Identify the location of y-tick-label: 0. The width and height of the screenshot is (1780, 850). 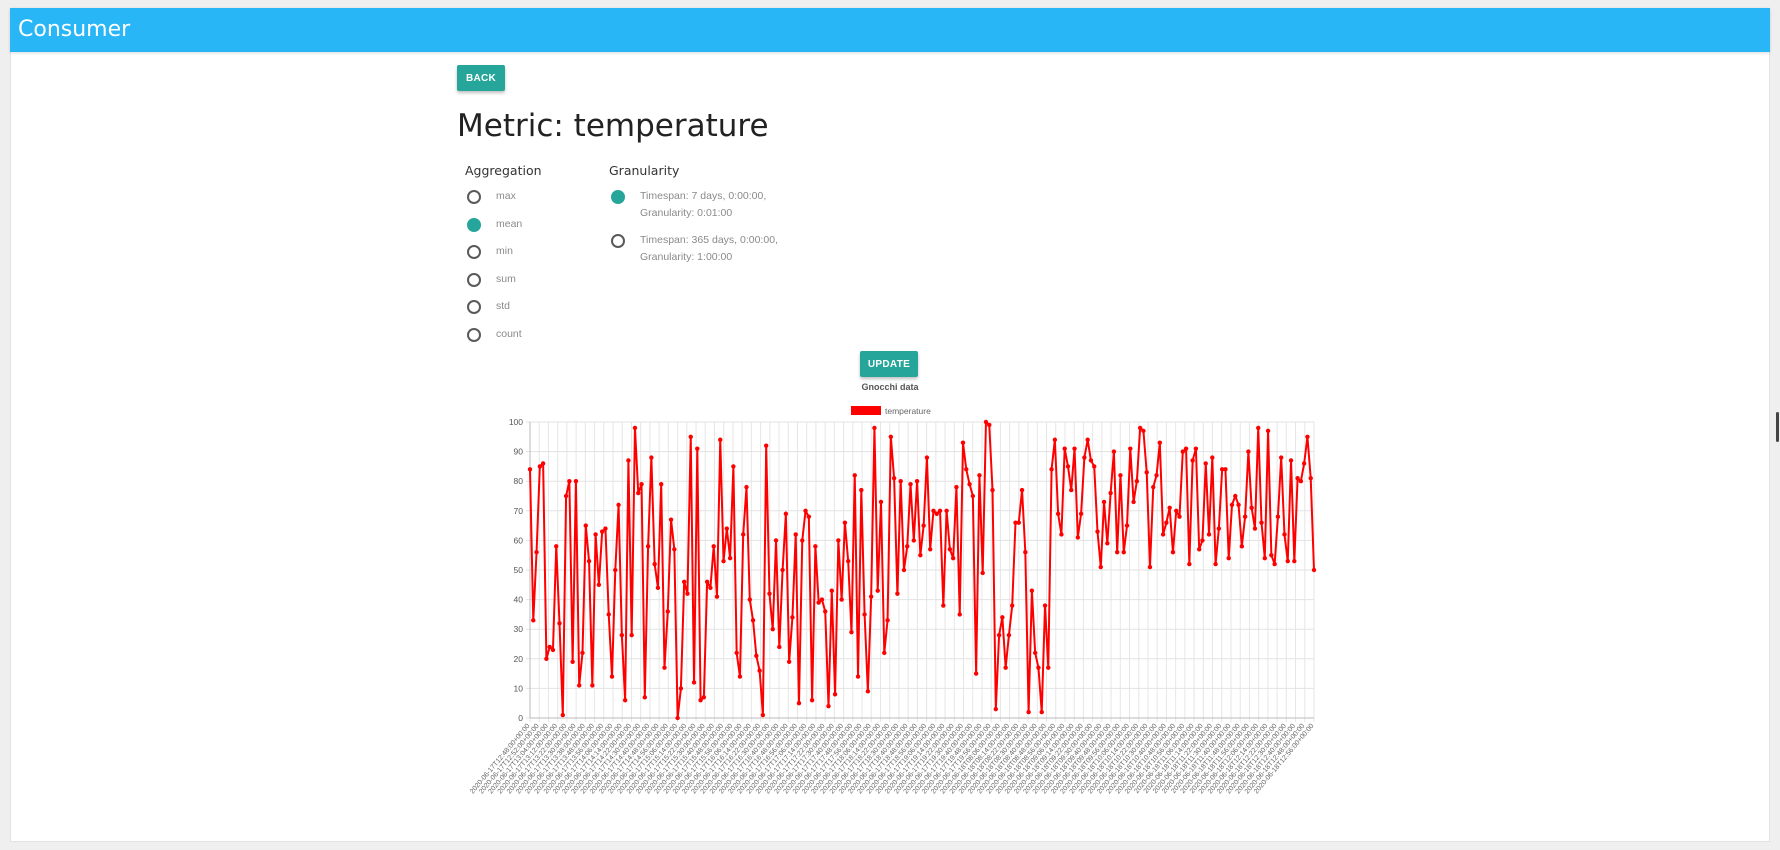
(520, 718).